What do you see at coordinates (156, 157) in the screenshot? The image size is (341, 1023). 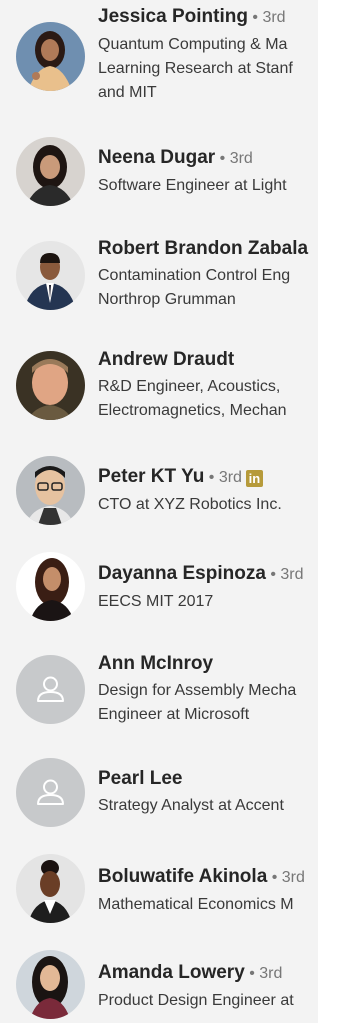 I see `person-name: Neena Dugar` at bounding box center [156, 157].